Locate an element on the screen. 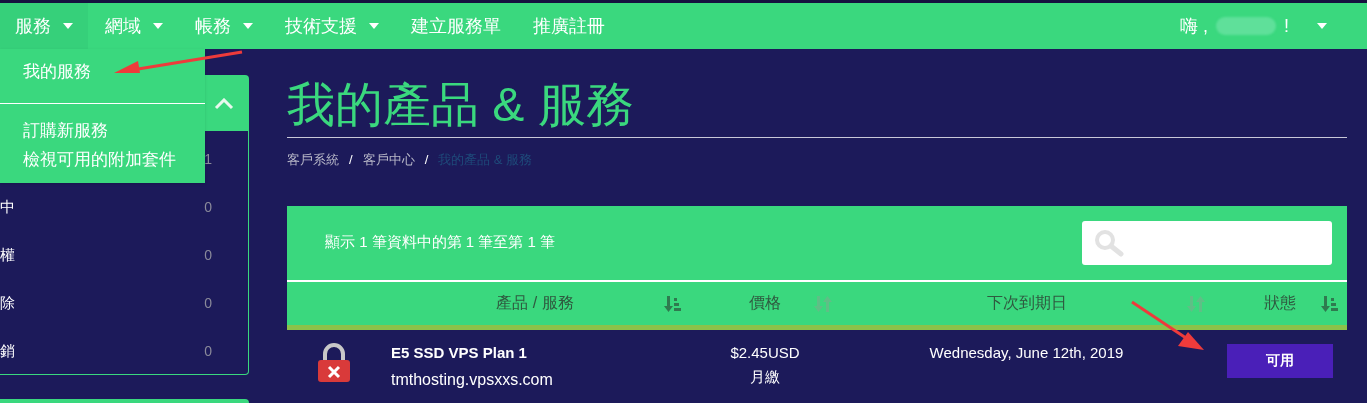 This screenshot has height=403, width=1367. sidebar-item: 銷 is located at coordinates (7, 351).